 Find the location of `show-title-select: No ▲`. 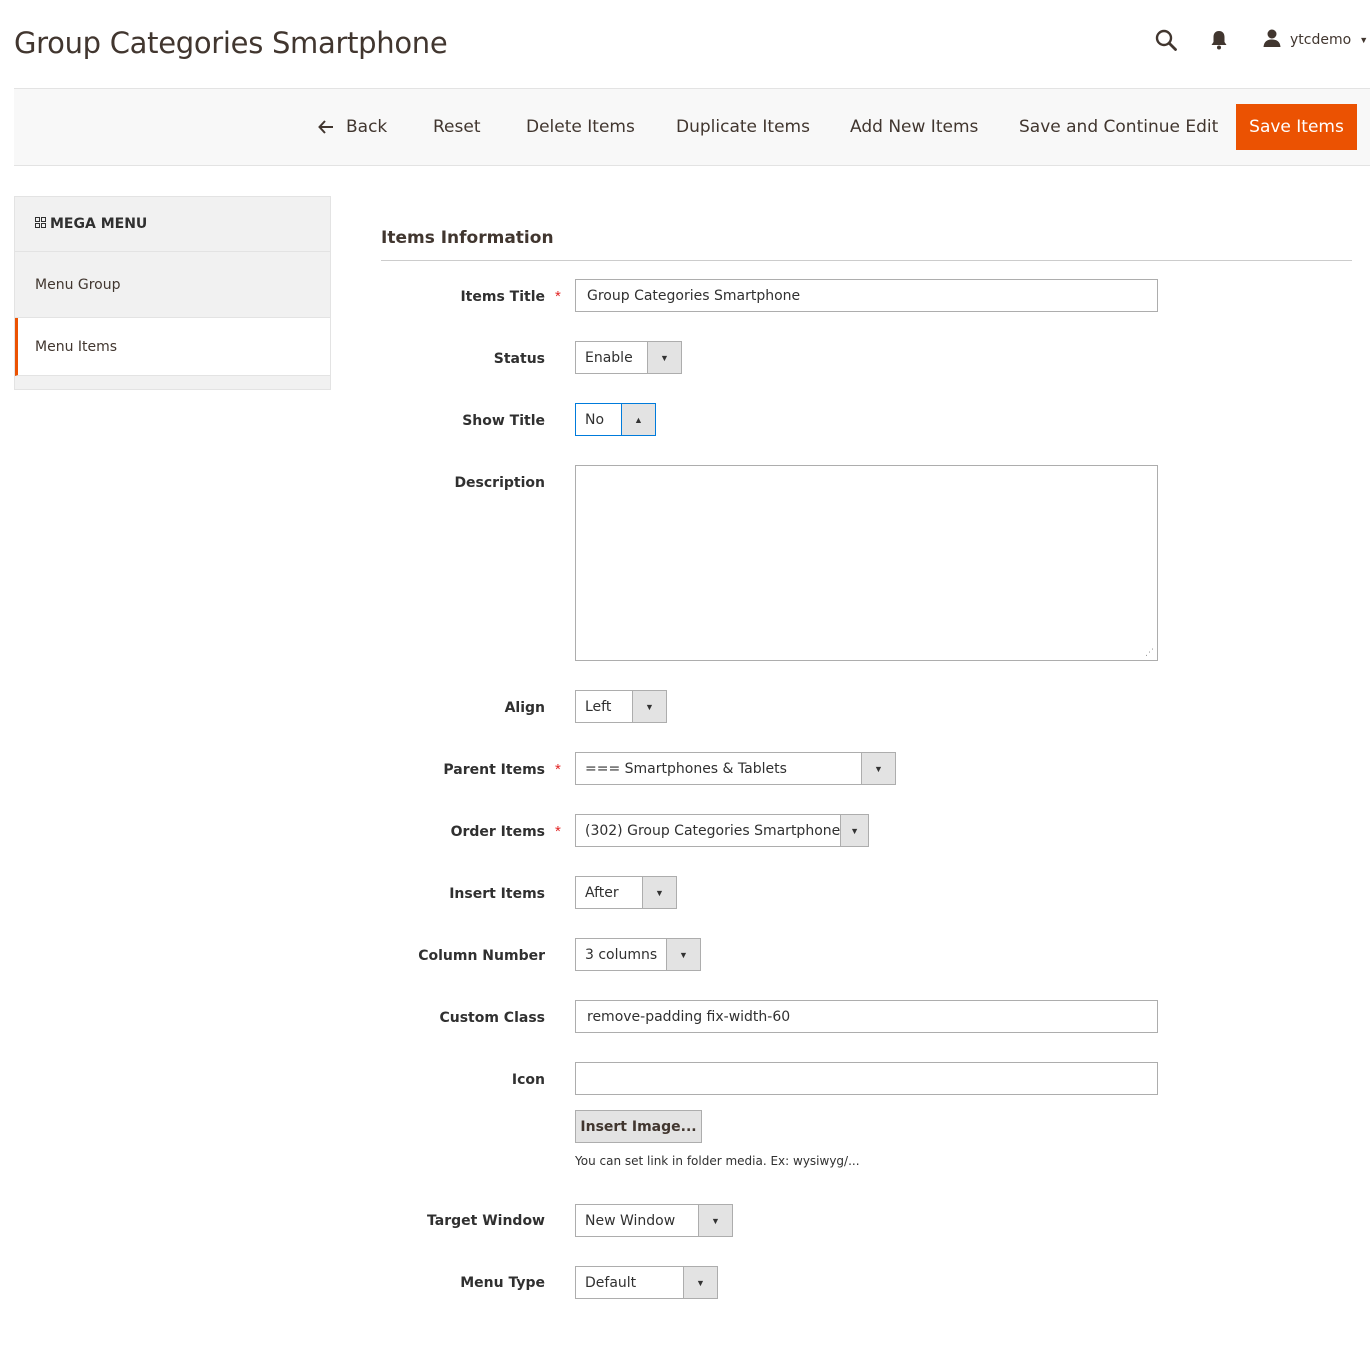

show-title-select: No ▲ is located at coordinates (615, 419).